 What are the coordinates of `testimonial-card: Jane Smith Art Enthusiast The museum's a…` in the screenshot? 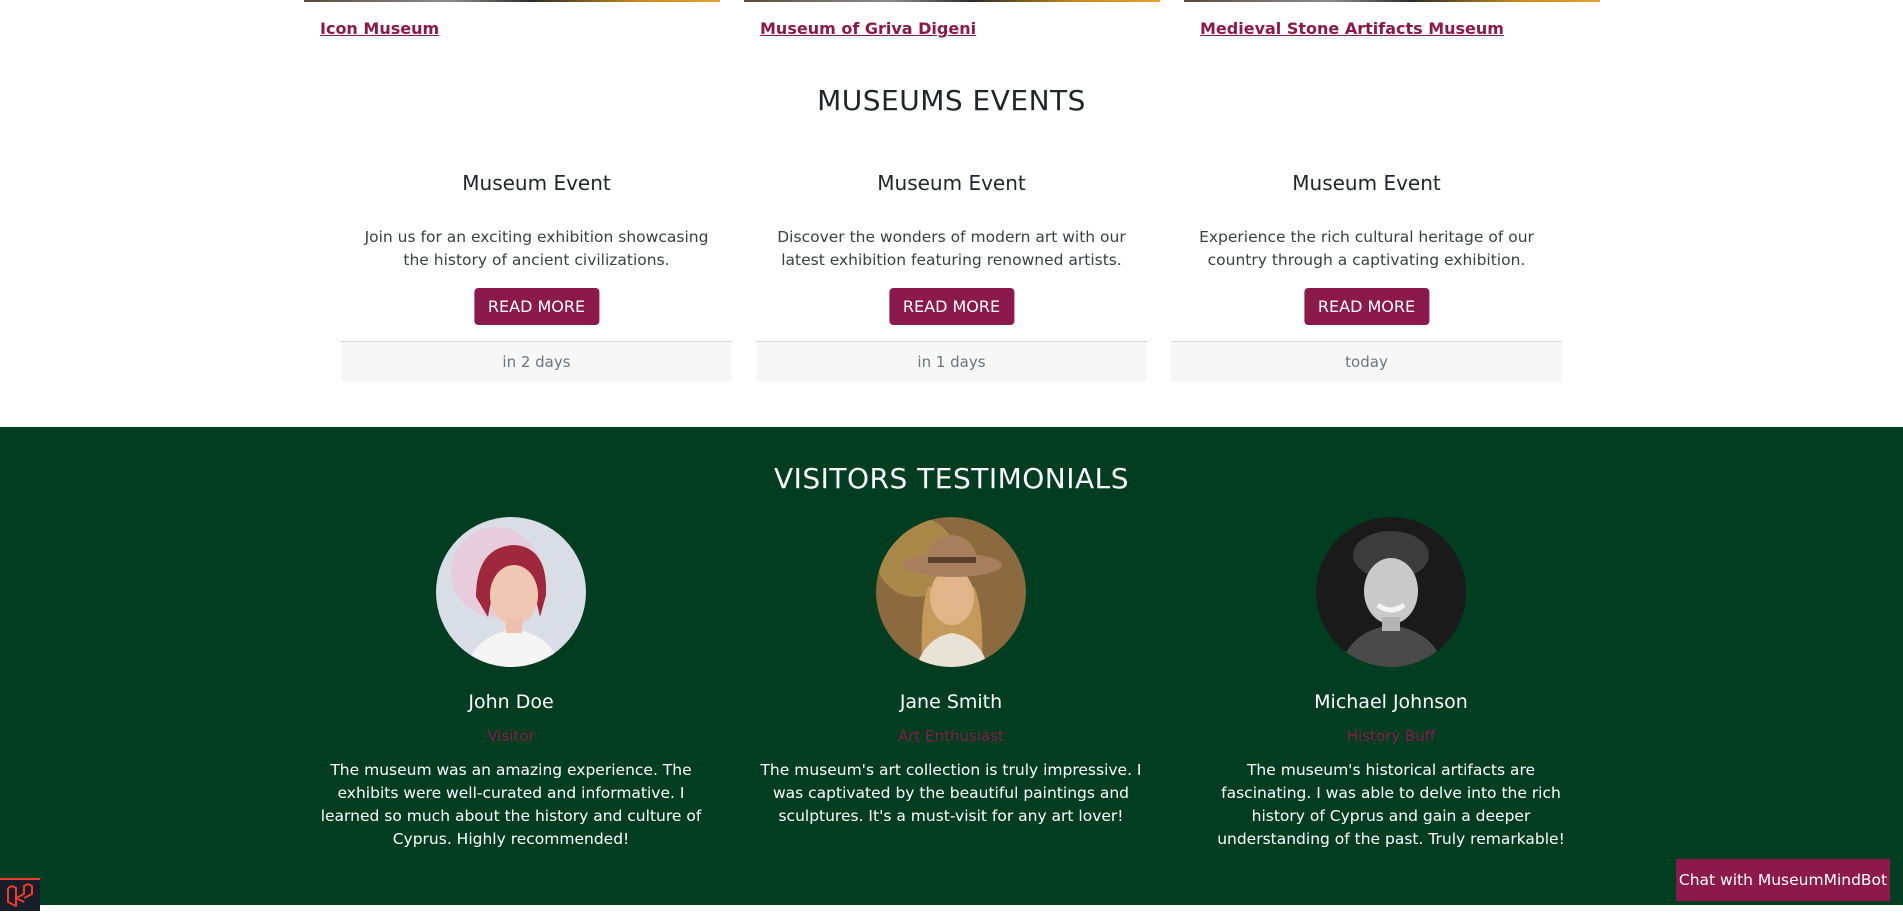 It's located at (951, 672).